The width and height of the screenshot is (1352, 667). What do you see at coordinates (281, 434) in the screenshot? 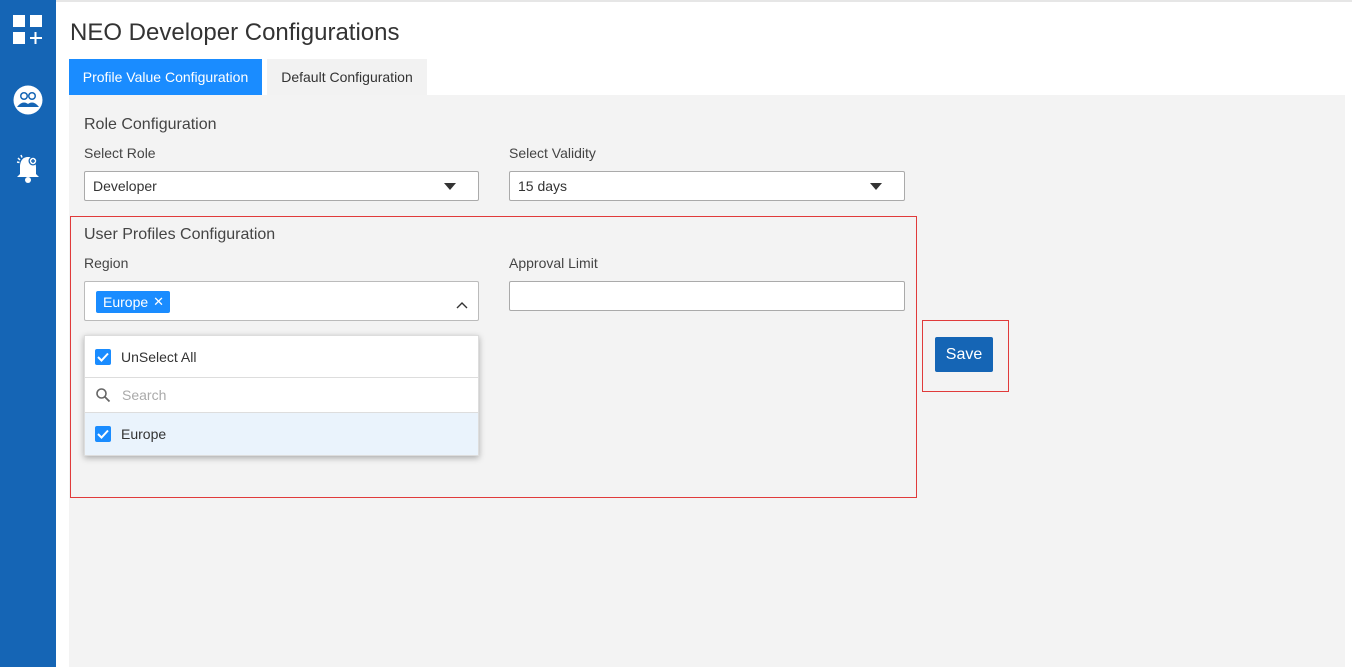
I see `region-option-europe: Europe` at bounding box center [281, 434].